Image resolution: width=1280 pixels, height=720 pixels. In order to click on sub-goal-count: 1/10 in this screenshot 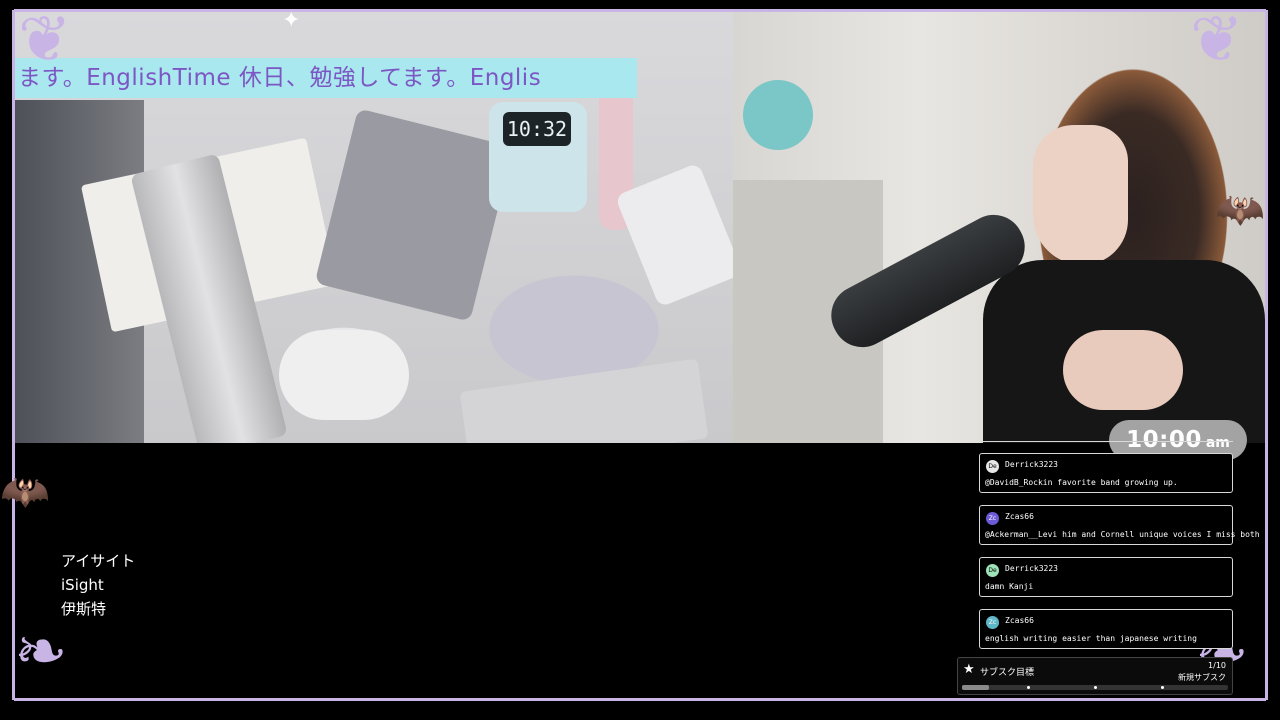, I will do `click(1217, 665)`.